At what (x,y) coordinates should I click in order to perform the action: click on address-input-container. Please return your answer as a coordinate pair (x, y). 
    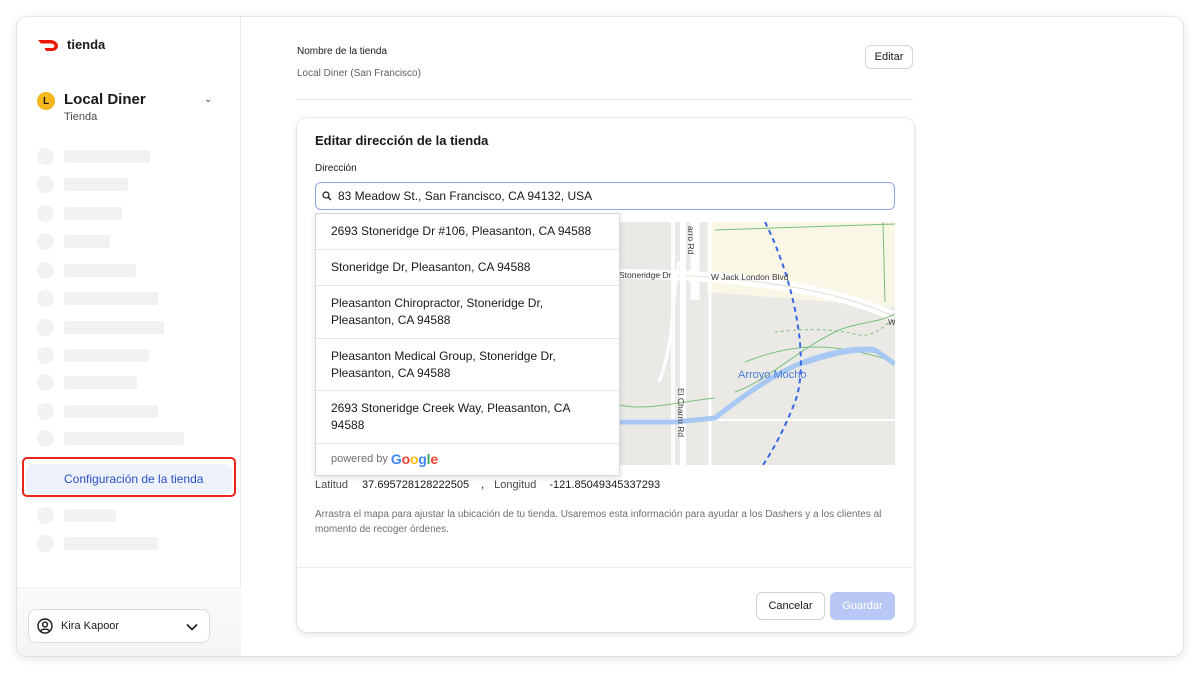
    Looking at the image, I should click on (605, 196).